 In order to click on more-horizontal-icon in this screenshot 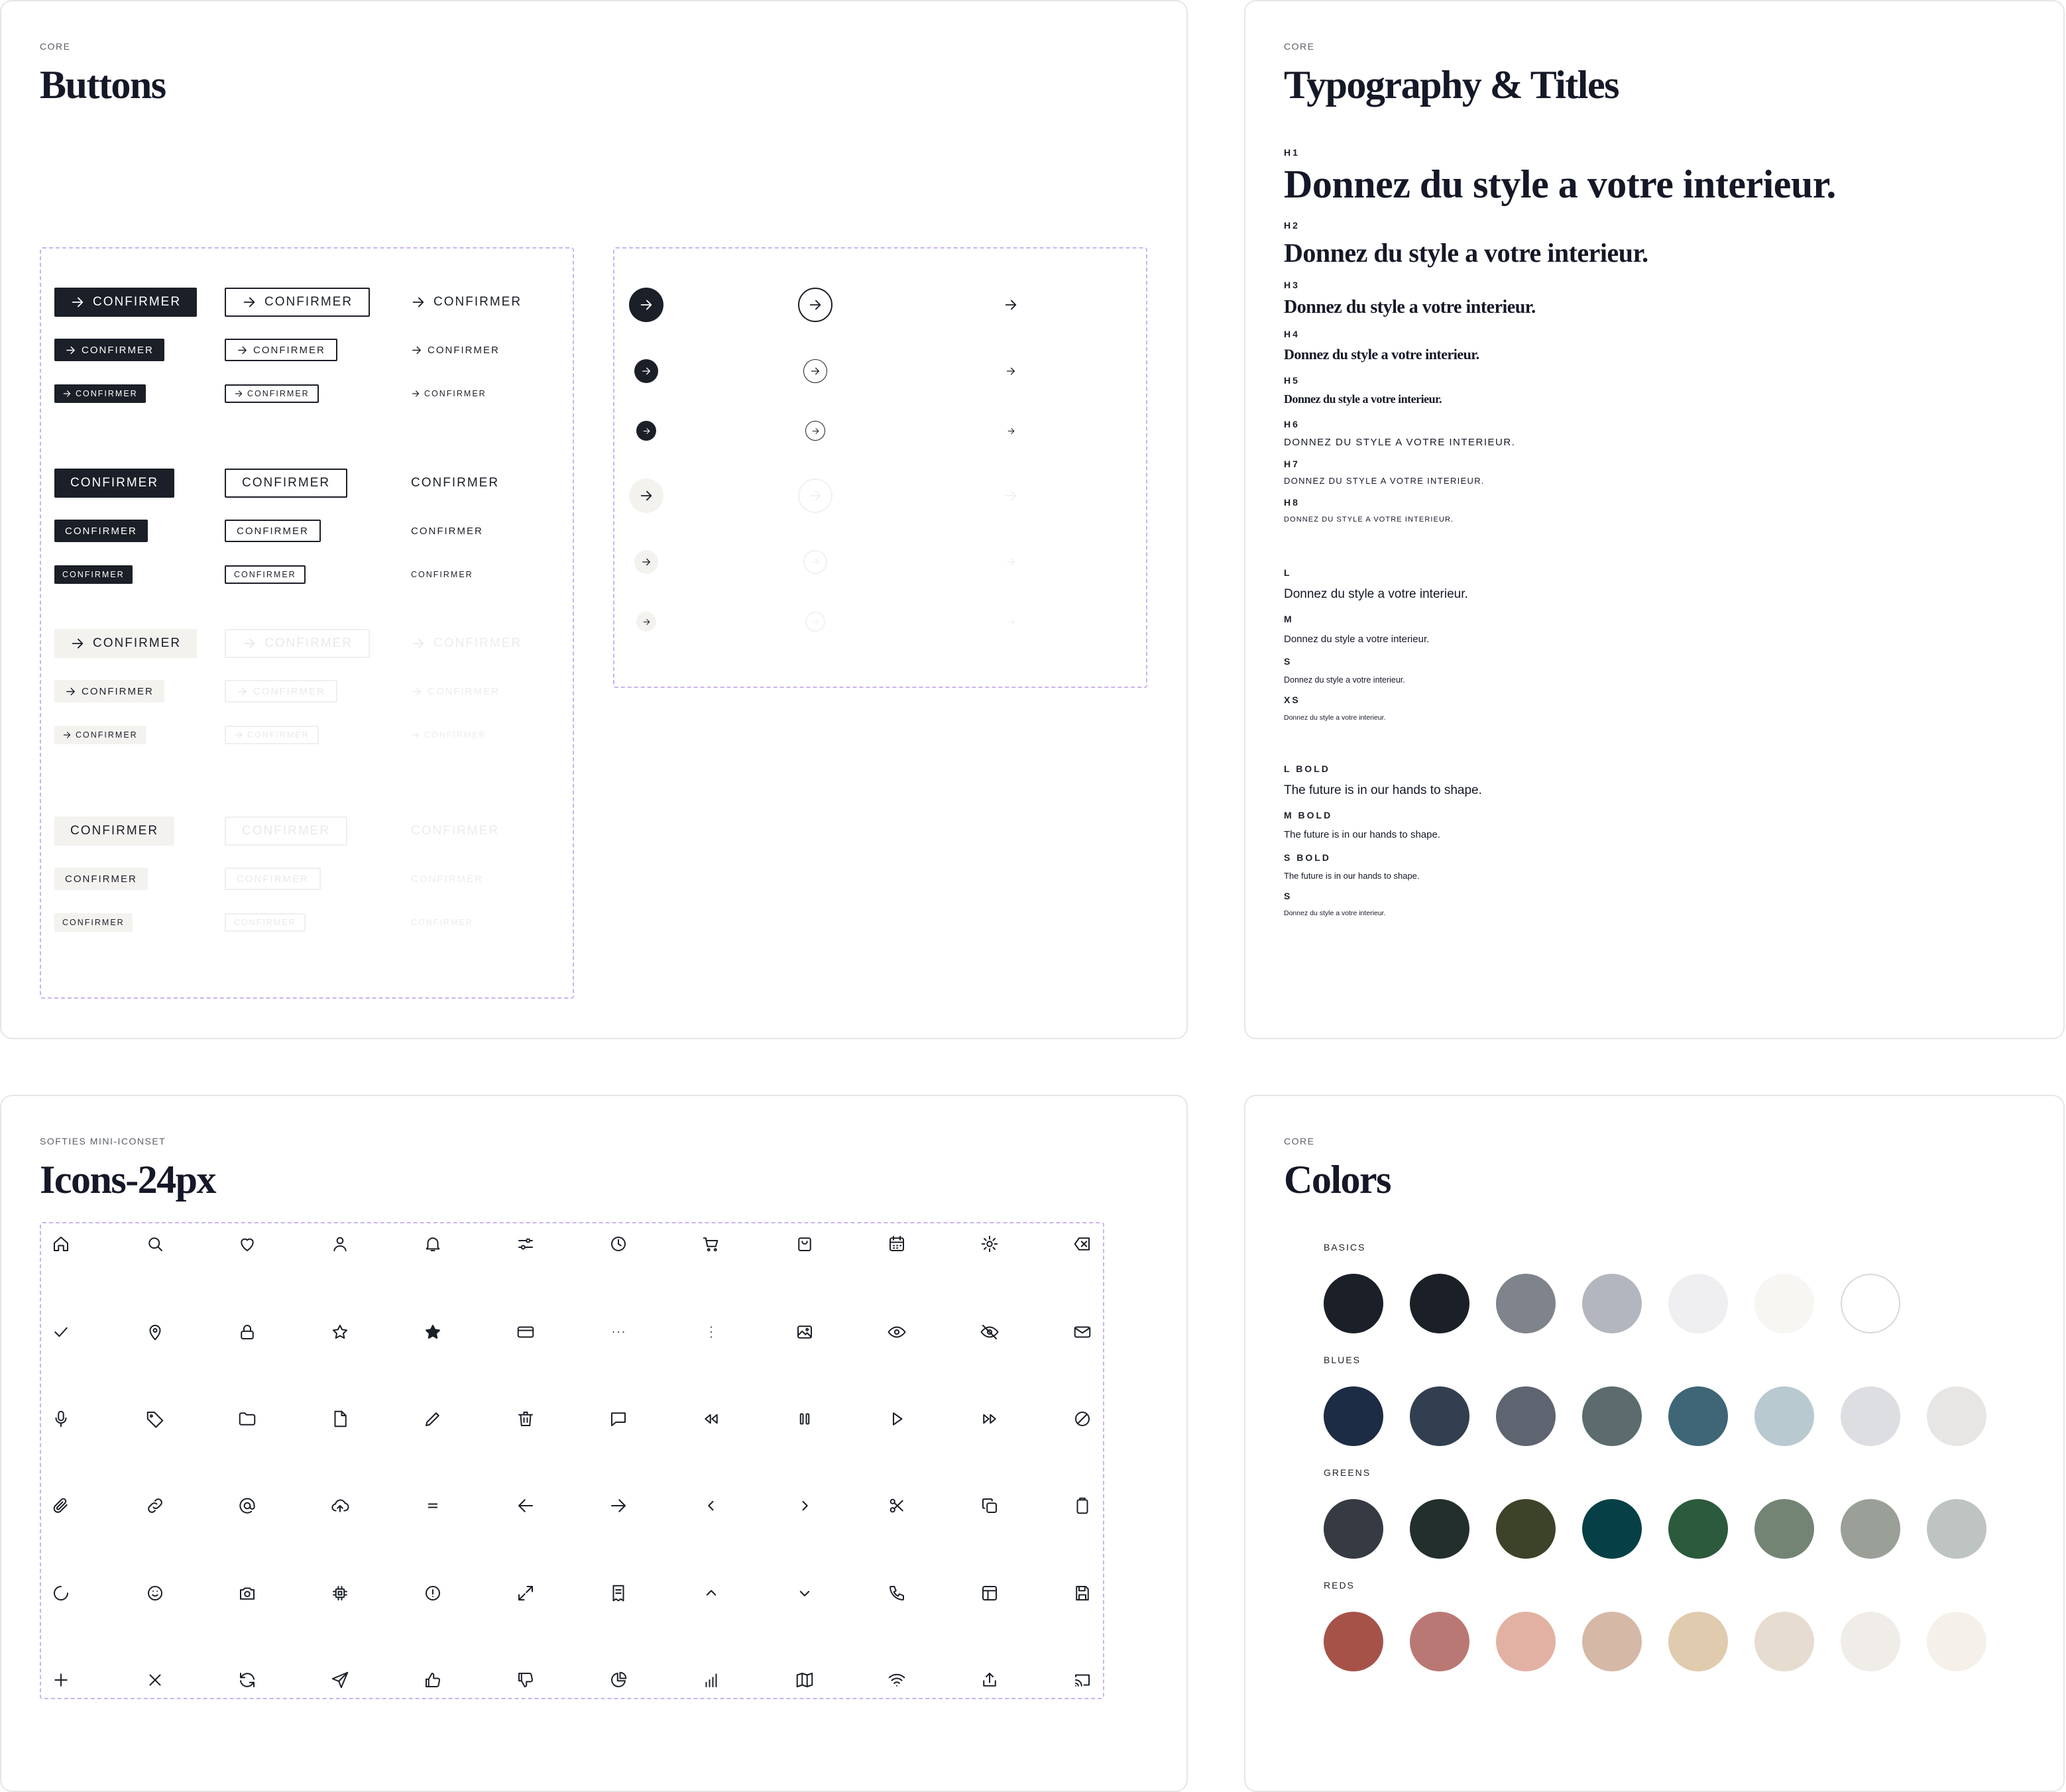, I will do `click(618, 1332)`.